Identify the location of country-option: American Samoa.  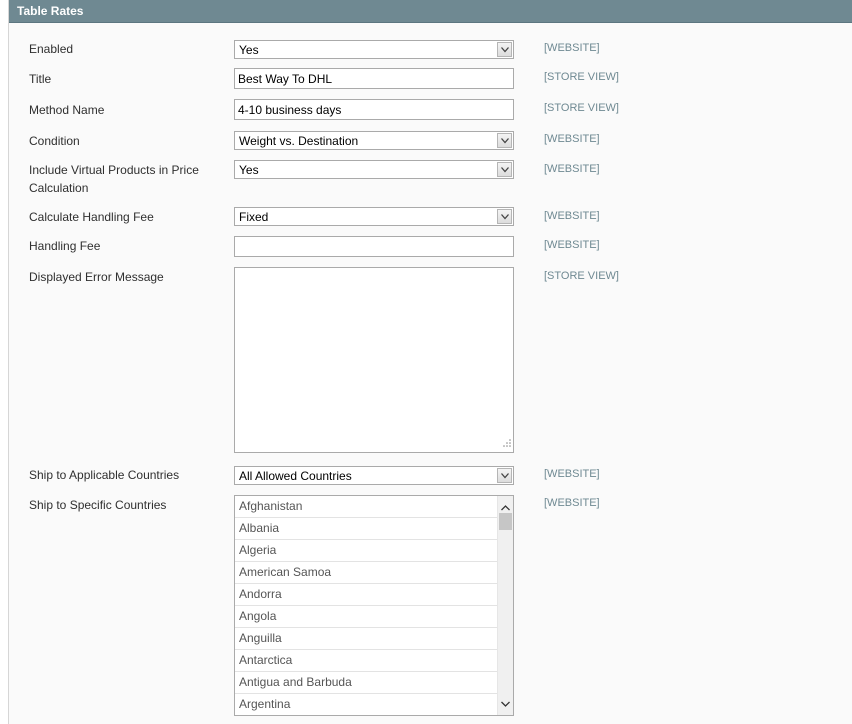
(366, 573).